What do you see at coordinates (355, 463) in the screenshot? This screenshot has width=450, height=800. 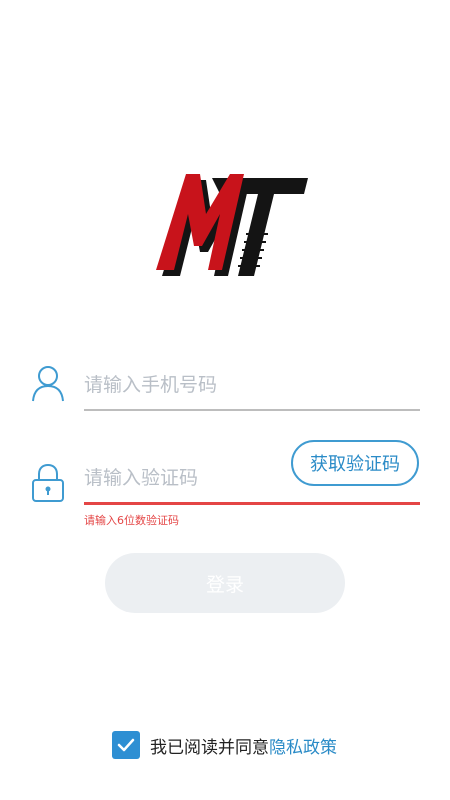 I see `get-code-button: 获取验证码` at bounding box center [355, 463].